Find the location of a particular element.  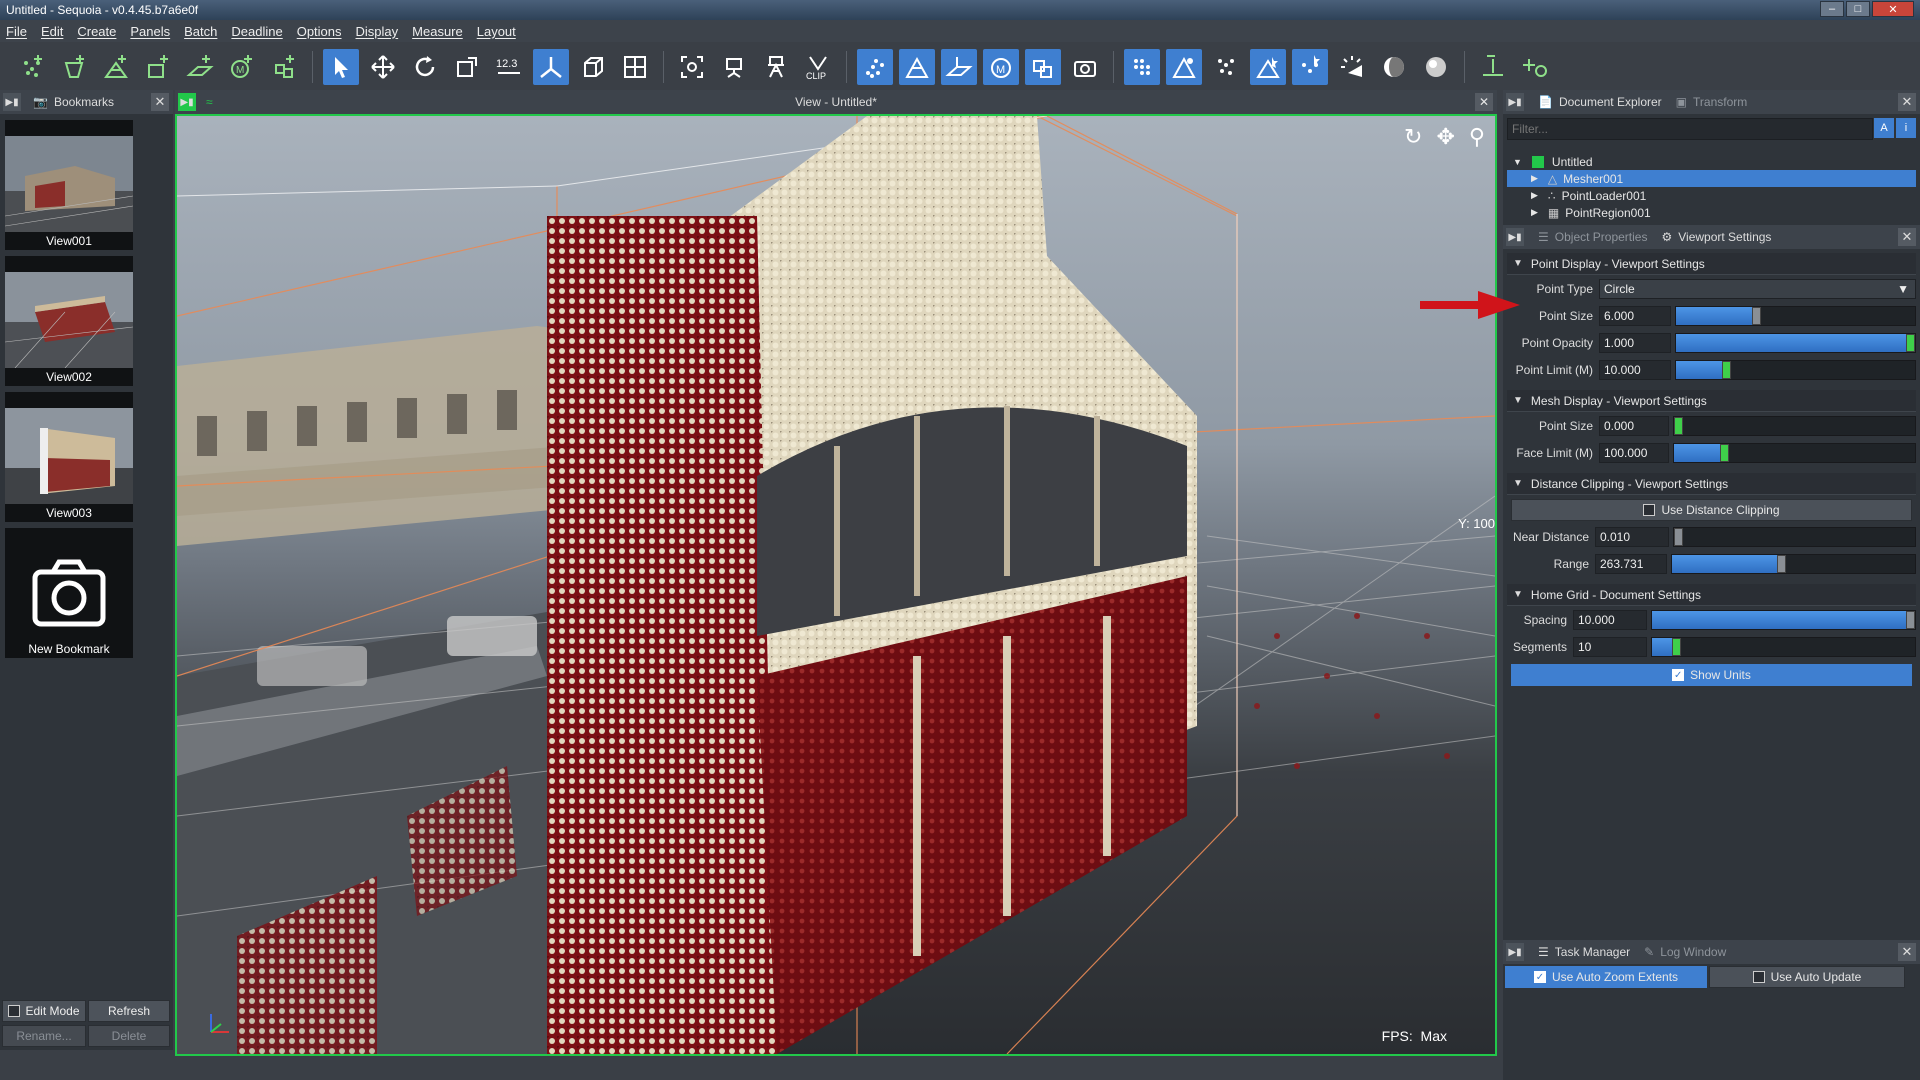

point-type-select: Circle ▼ is located at coordinates (1757, 289).